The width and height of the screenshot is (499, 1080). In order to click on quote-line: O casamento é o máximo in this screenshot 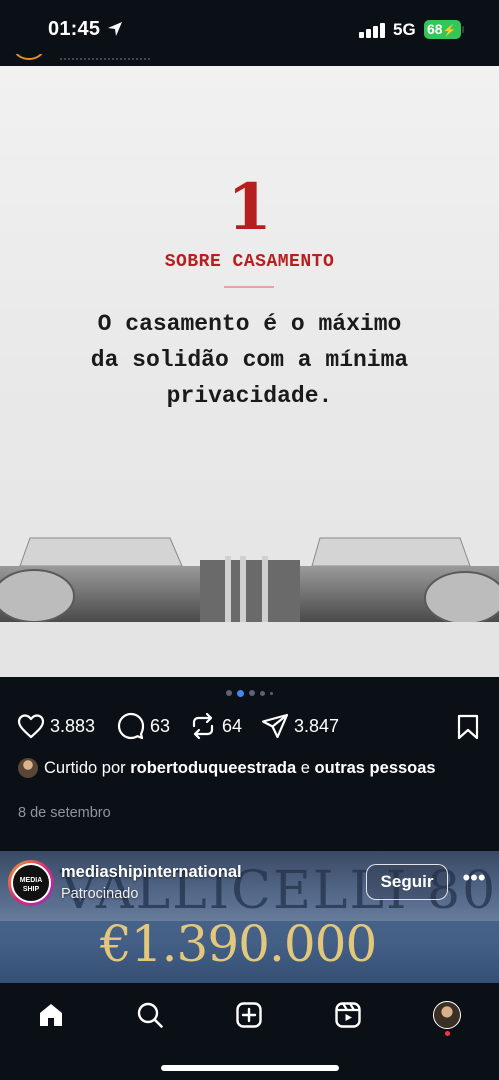, I will do `click(249, 324)`.